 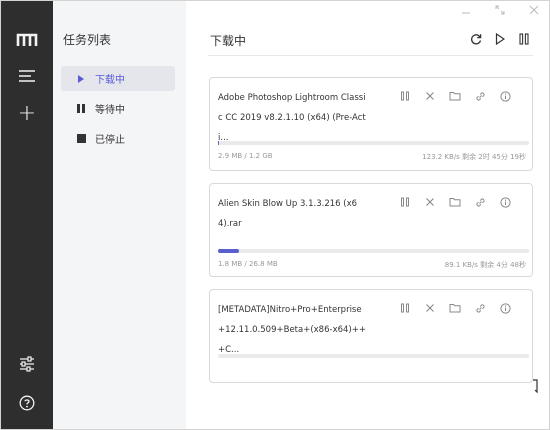 I want to click on settings-sliders-icon, so click(x=27, y=364).